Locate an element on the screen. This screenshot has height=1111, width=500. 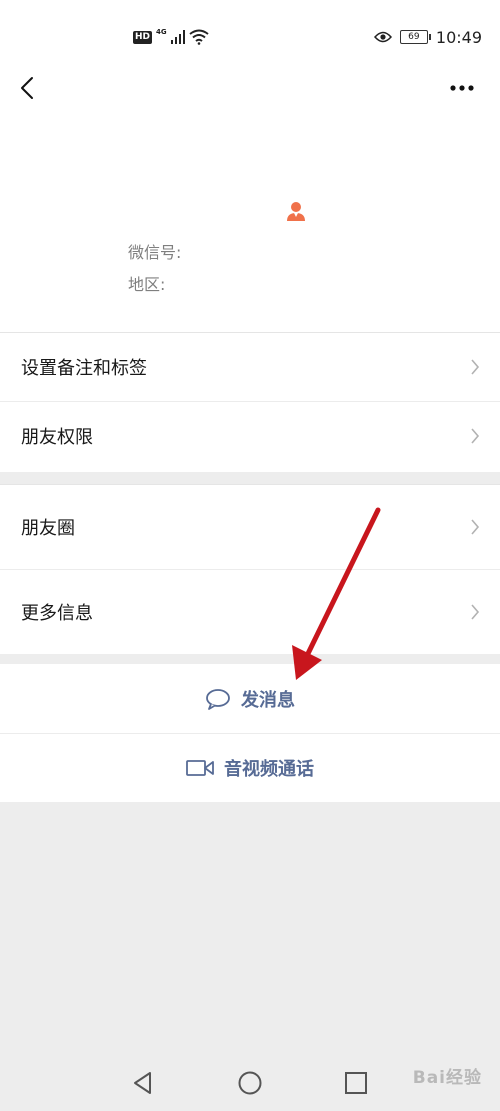
more-dots-icon is located at coordinates (462, 88).